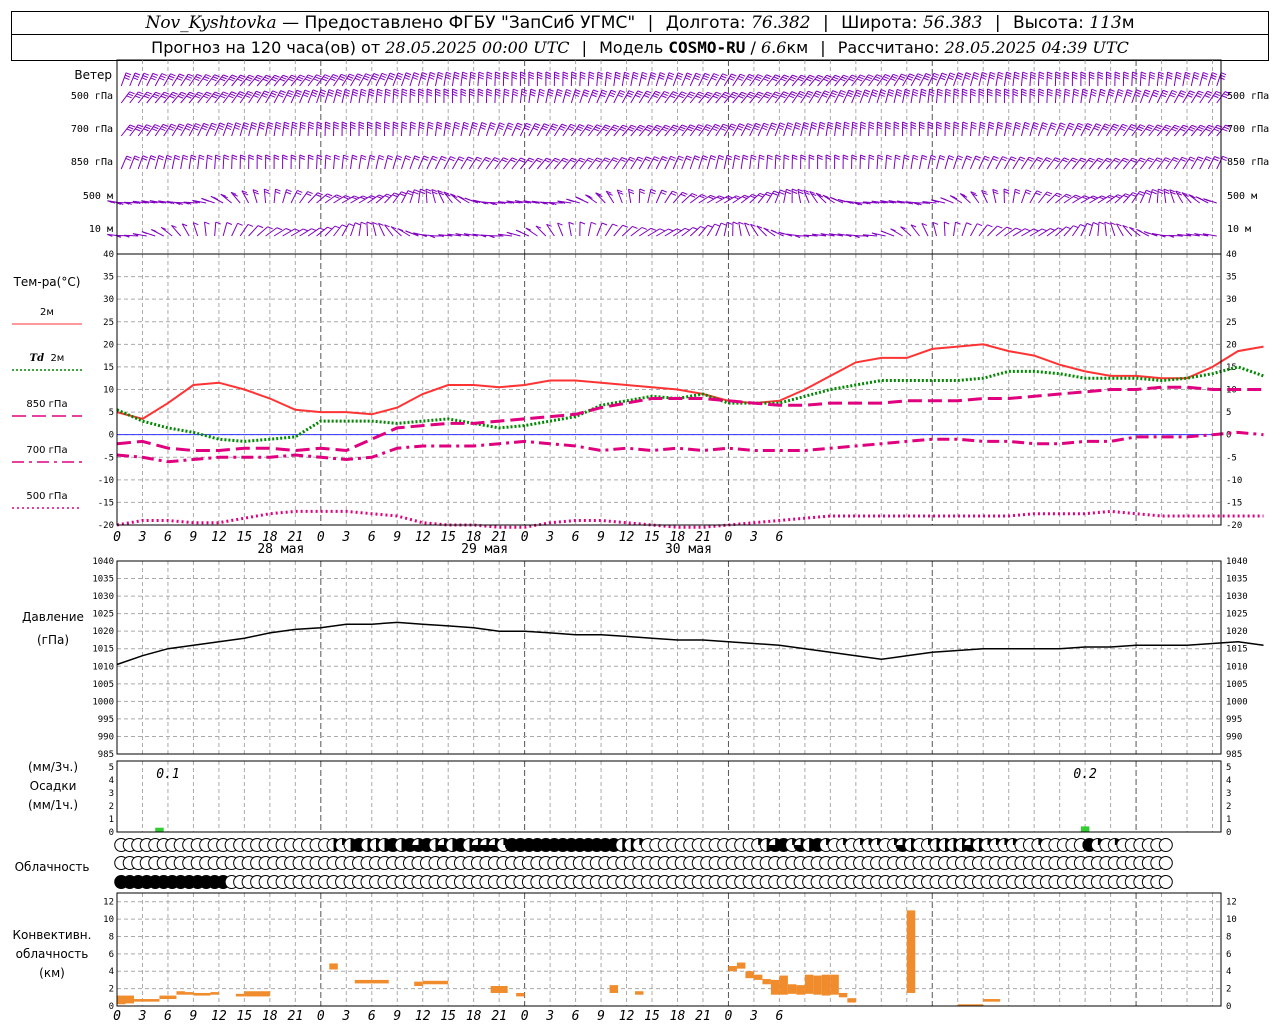 This screenshot has width=1280, height=1024. What do you see at coordinates (779, 1016) in the screenshot?
I see `conv-x-tick: 6` at bounding box center [779, 1016].